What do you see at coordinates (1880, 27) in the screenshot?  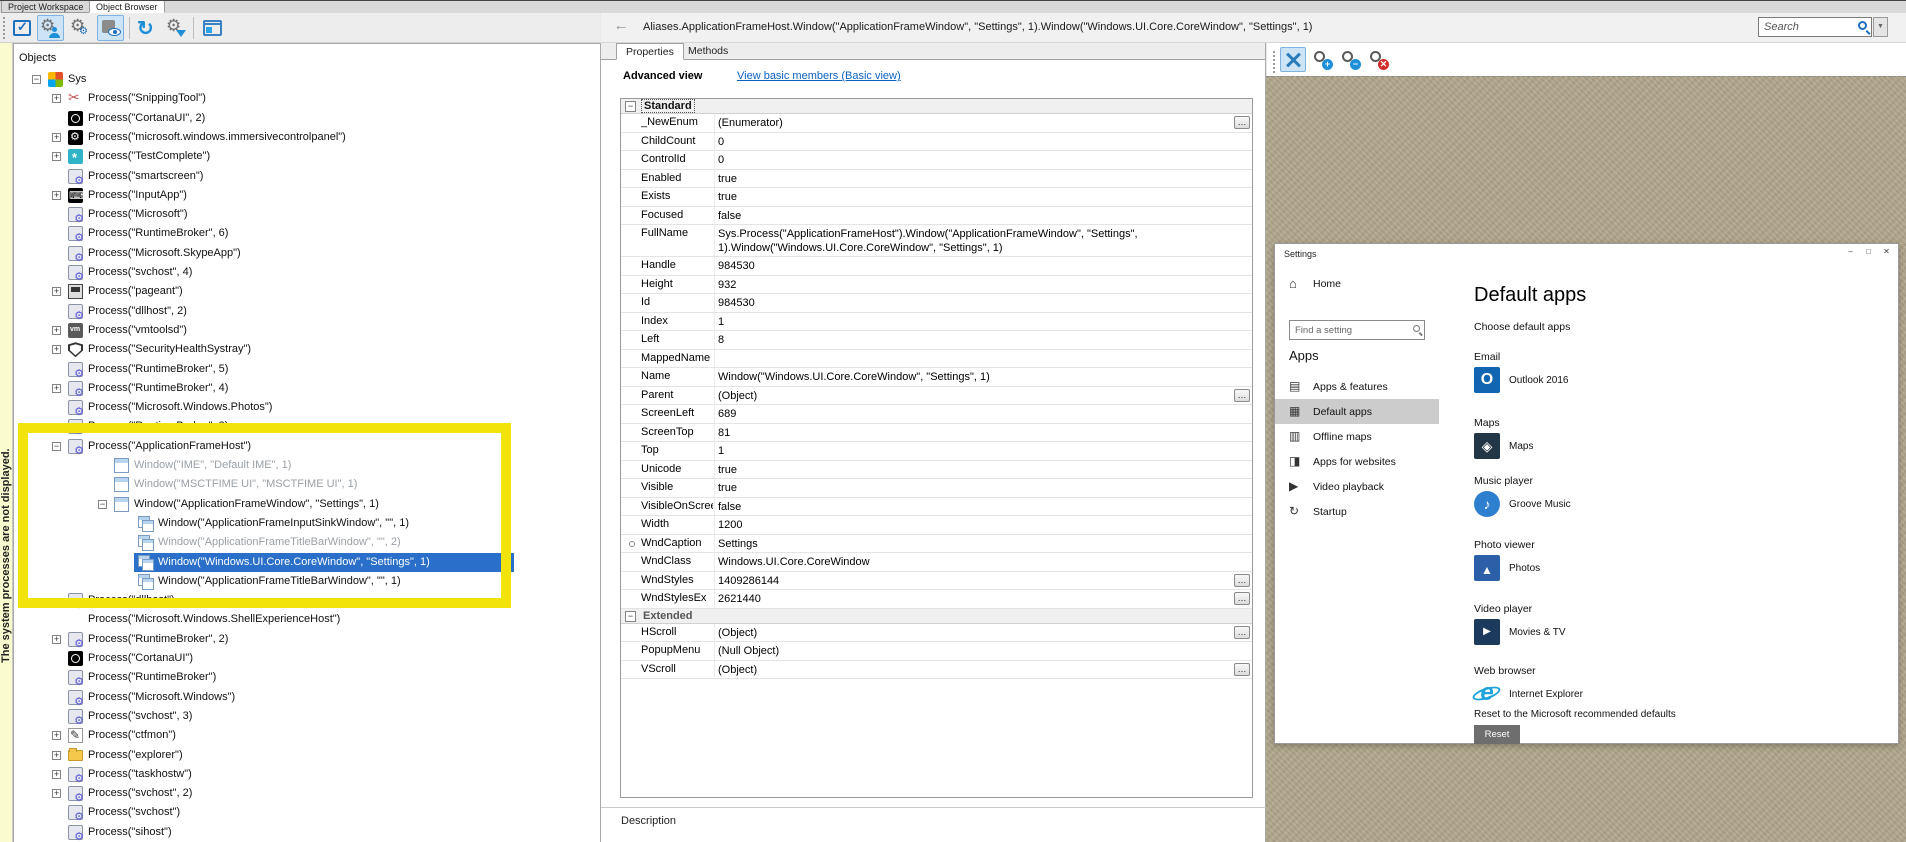 I see `search-options-dropdown: ▼` at bounding box center [1880, 27].